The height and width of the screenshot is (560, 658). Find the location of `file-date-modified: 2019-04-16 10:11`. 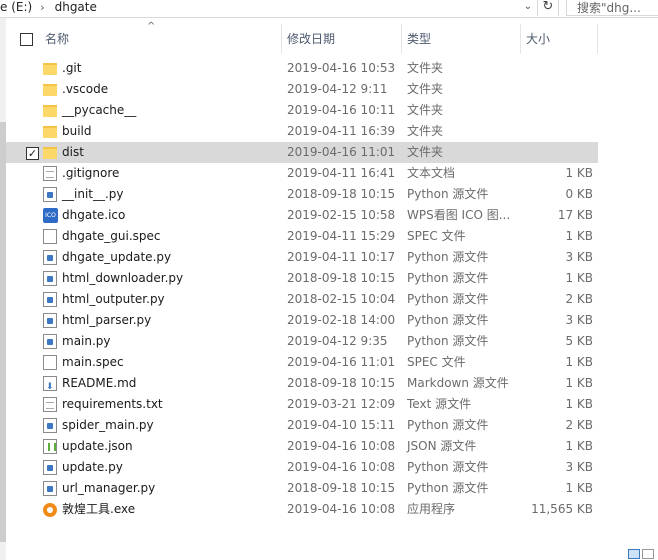

file-date-modified: 2019-04-16 10:11 is located at coordinates (341, 110).